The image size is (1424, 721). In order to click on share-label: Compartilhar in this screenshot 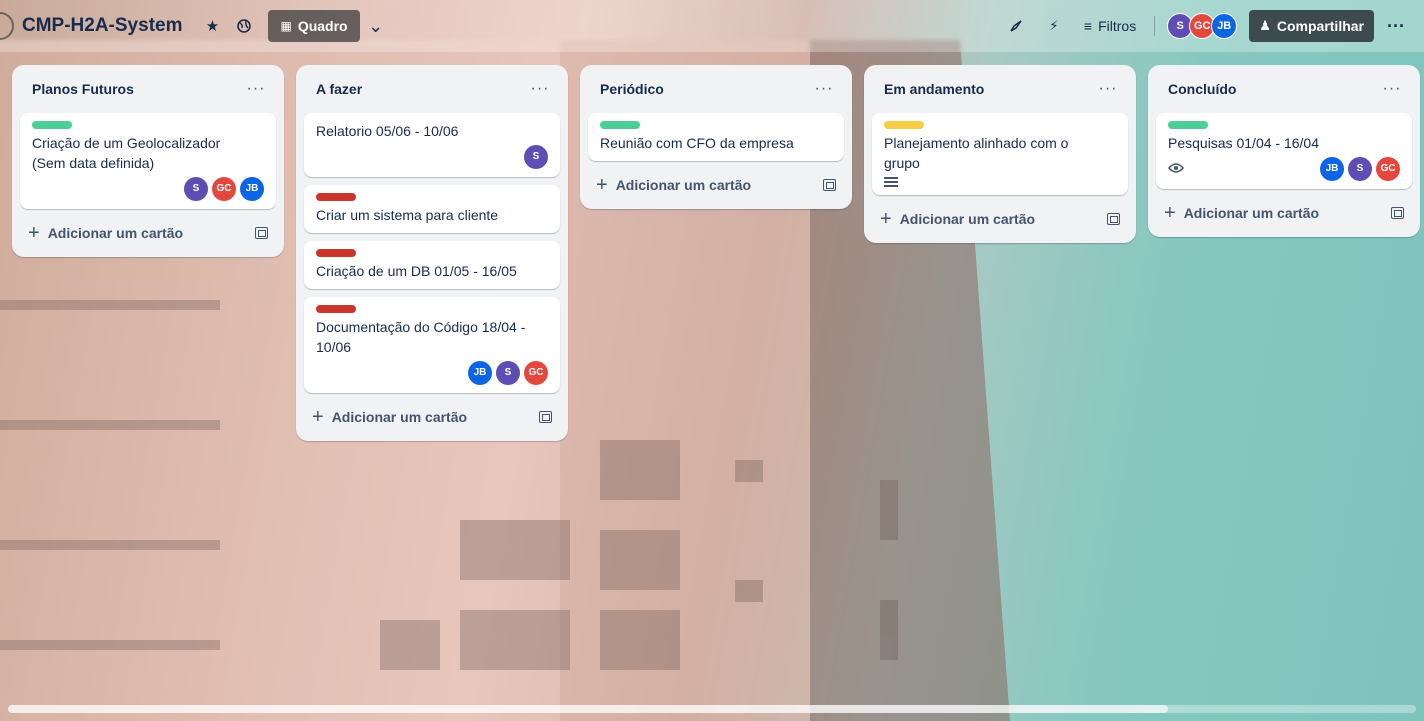, I will do `click(1320, 26)`.